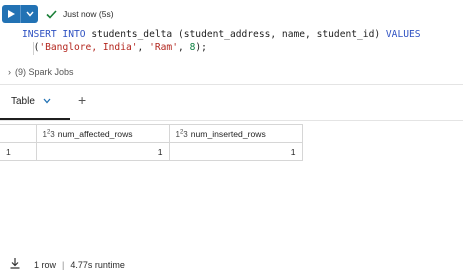 The width and height of the screenshot is (463, 273). I want to click on run-status-text: Just now (5s), so click(88, 14).